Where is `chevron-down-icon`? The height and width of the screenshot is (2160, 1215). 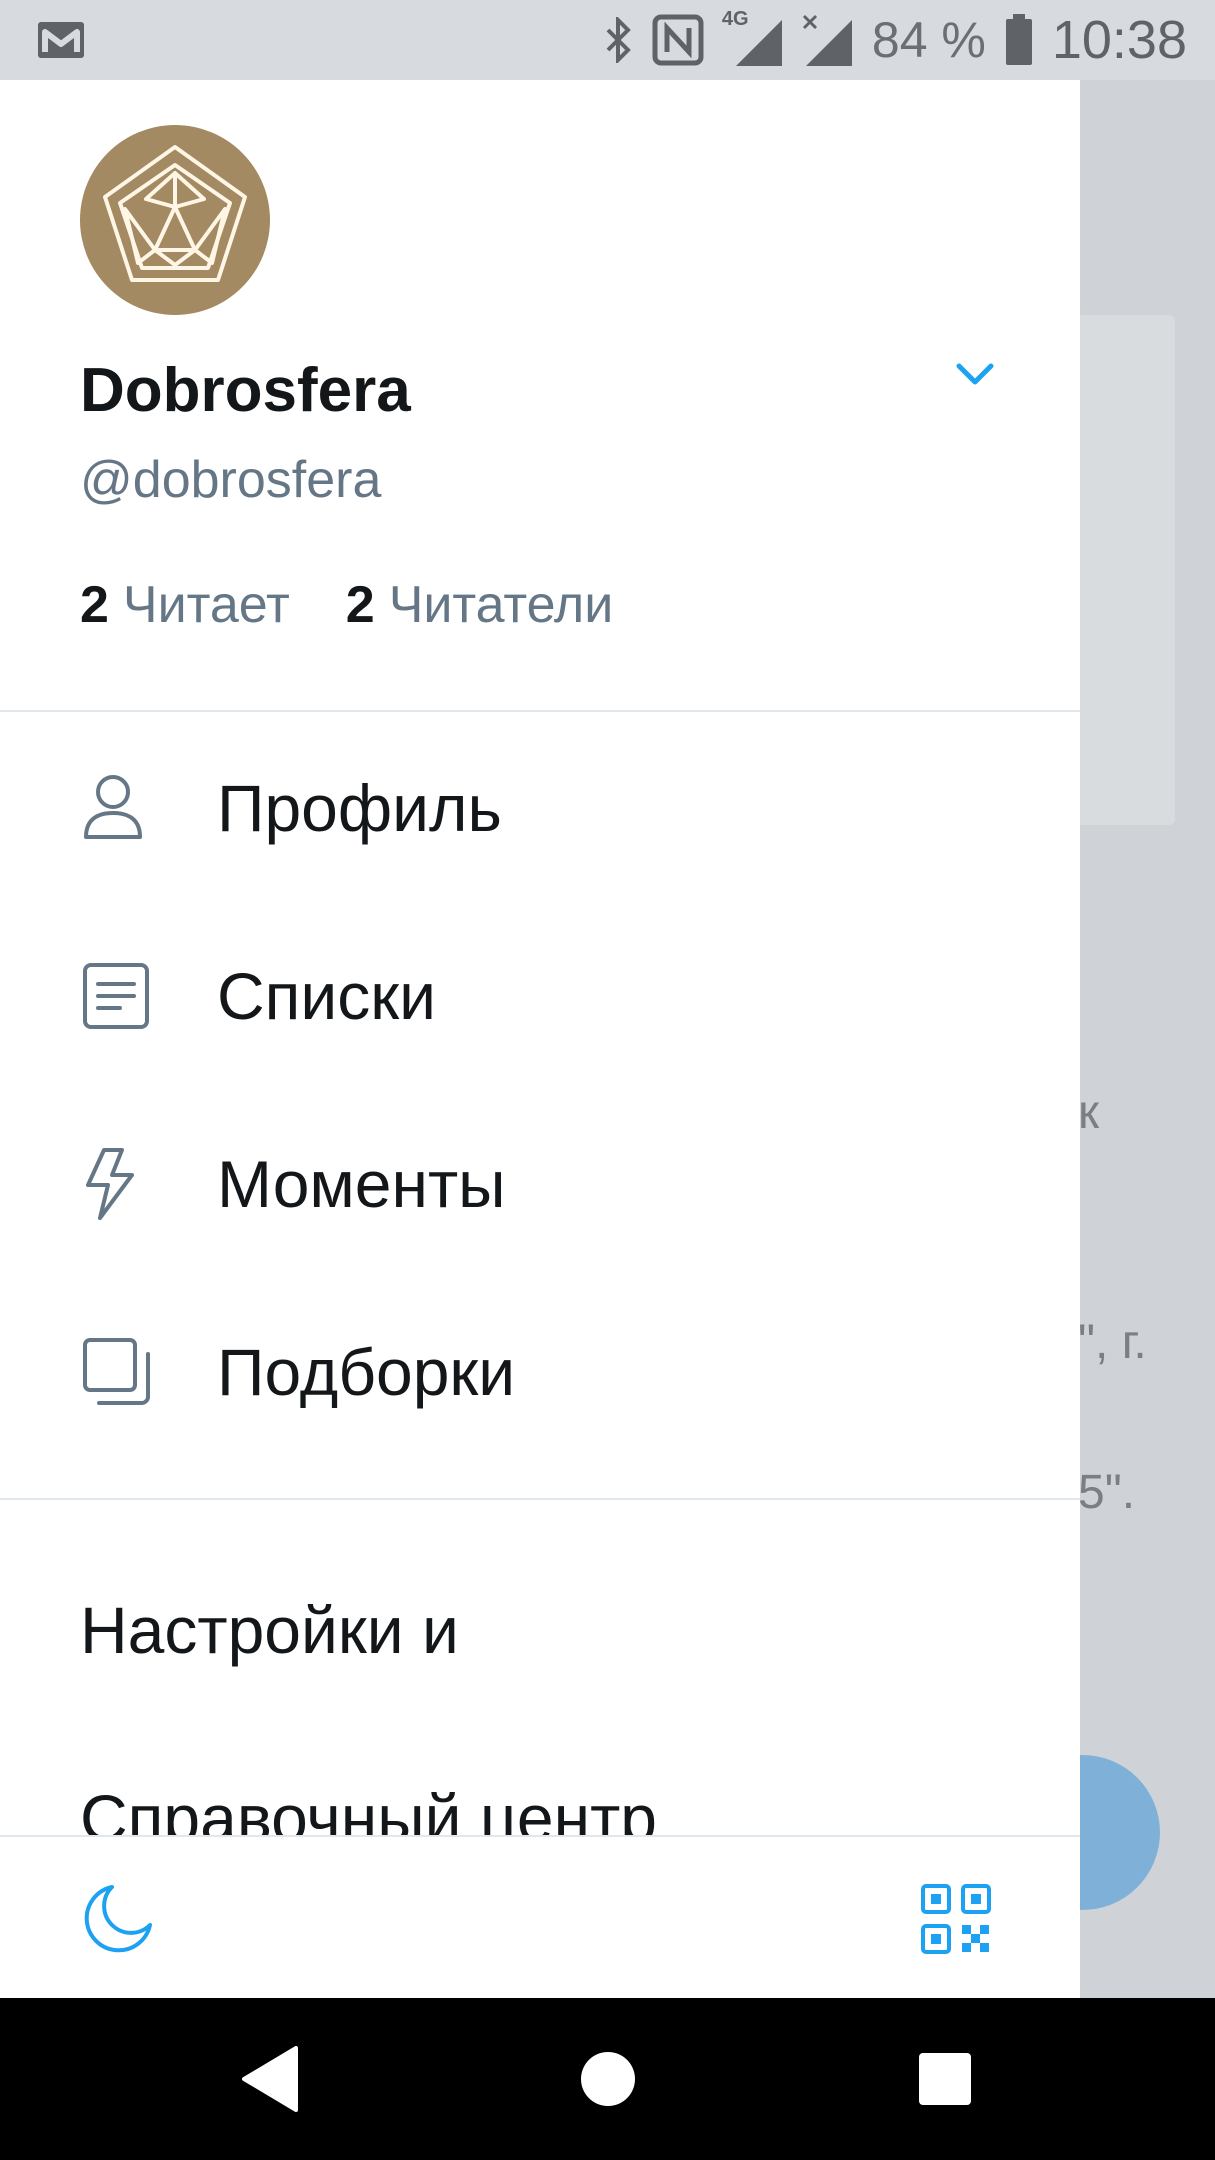
chevron-down-icon is located at coordinates (975, 375).